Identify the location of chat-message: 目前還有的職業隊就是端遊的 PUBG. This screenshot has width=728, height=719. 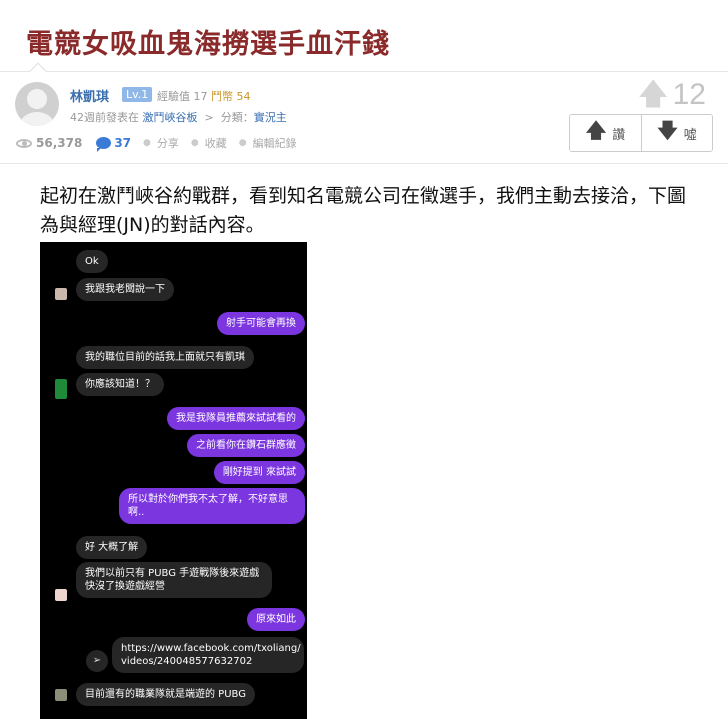
(165, 694).